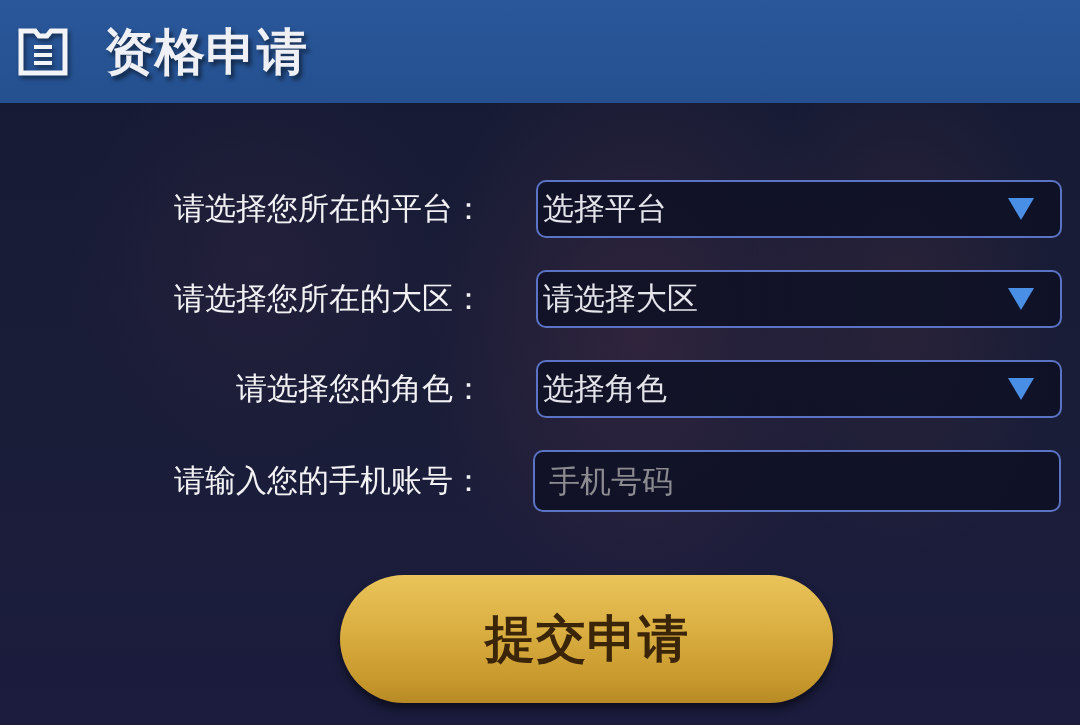  Describe the element at coordinates (359, 388) in the screenshot. I see `field-label: 请选择您的角色：` at that location.